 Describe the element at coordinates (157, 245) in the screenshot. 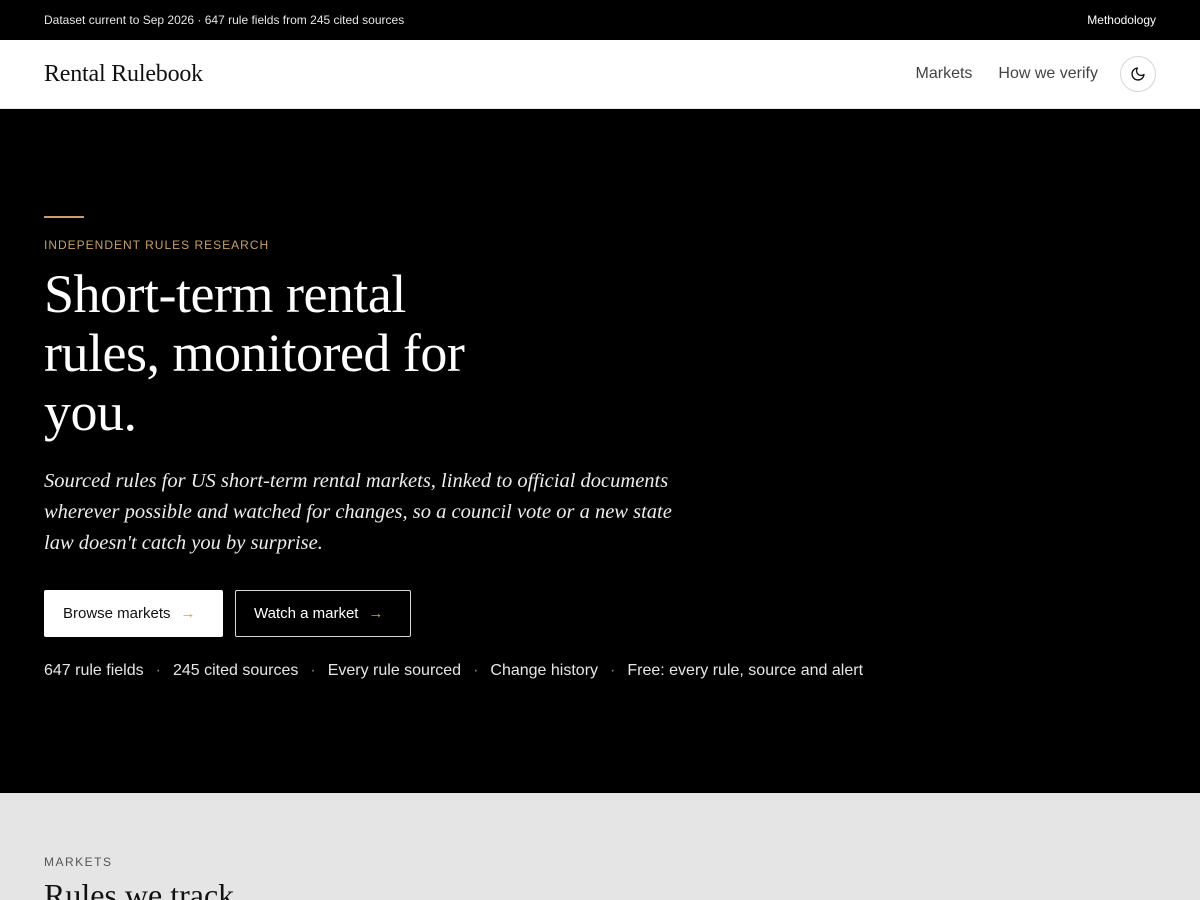

I see `hero-eyebrow: INDEPENDENT RULES RESEARCH` at that location.